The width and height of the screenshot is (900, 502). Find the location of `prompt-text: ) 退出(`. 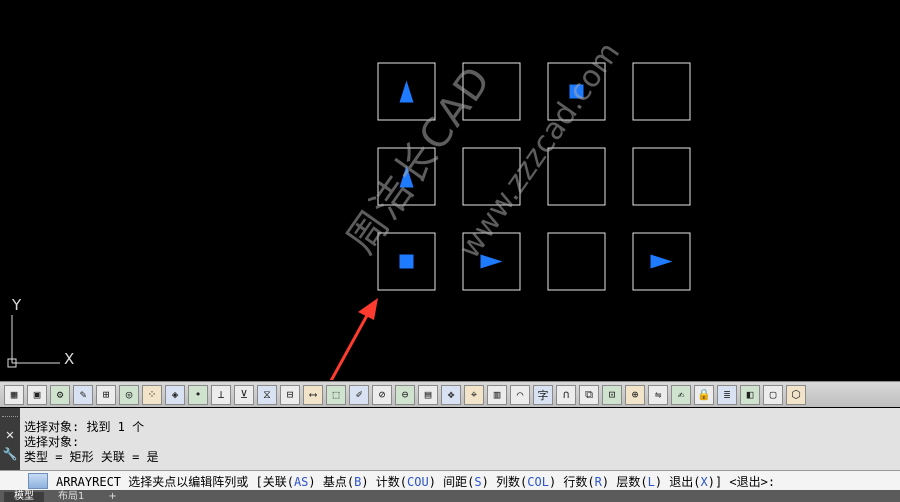

prompt-text: ) 退出( is located at coordinates (677, 481).